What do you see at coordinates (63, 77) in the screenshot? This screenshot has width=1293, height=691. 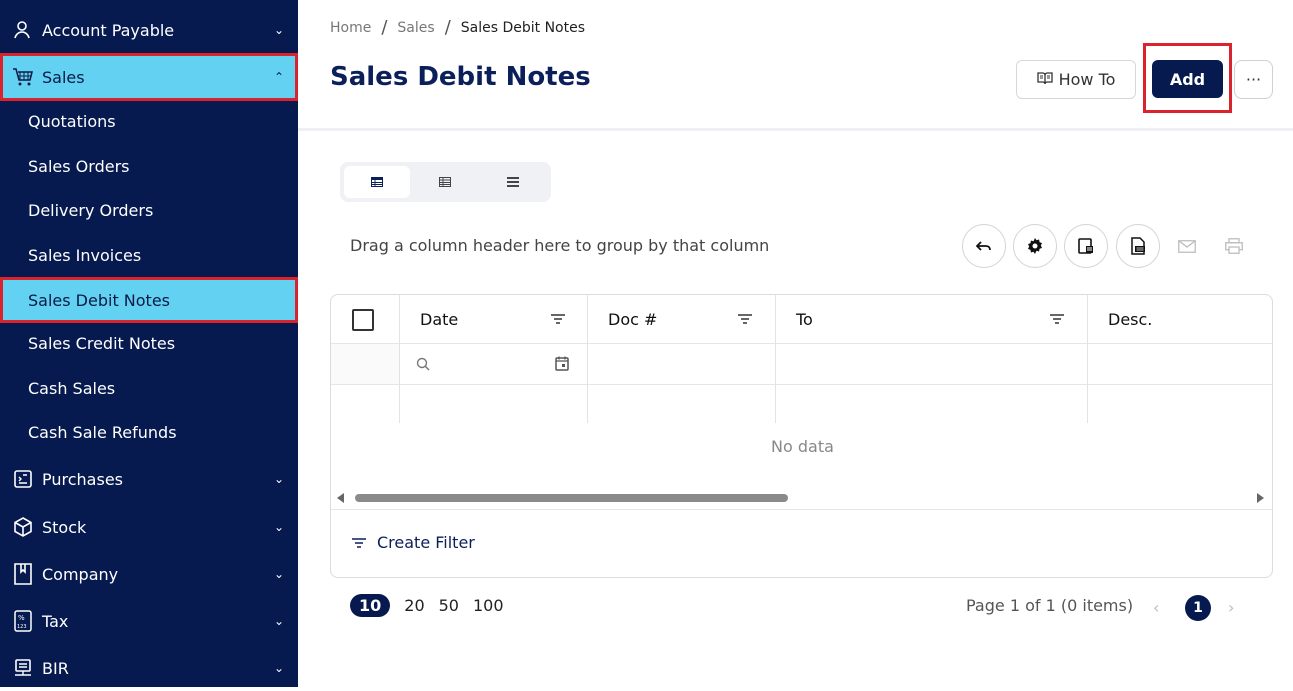 I see `sidebar-group-label: Sales` at bounding box center [63, 77].